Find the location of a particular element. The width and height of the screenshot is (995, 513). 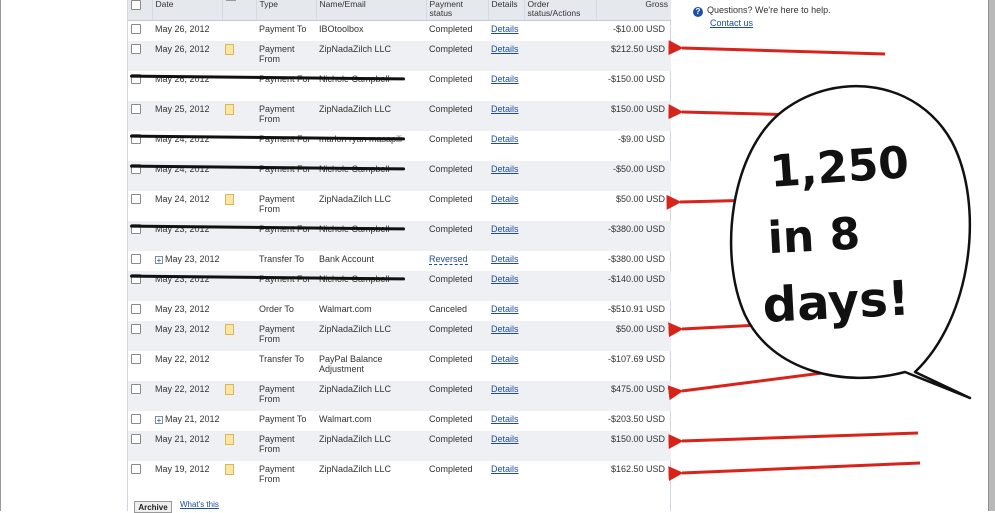

scrollbar is located at coordinates (991, 255).